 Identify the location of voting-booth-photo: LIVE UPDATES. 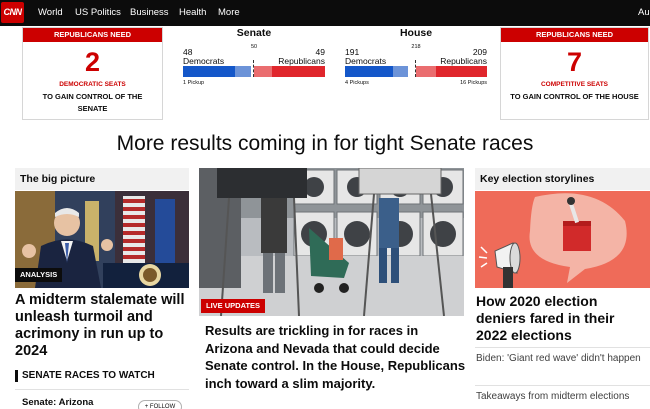
(331, 242).